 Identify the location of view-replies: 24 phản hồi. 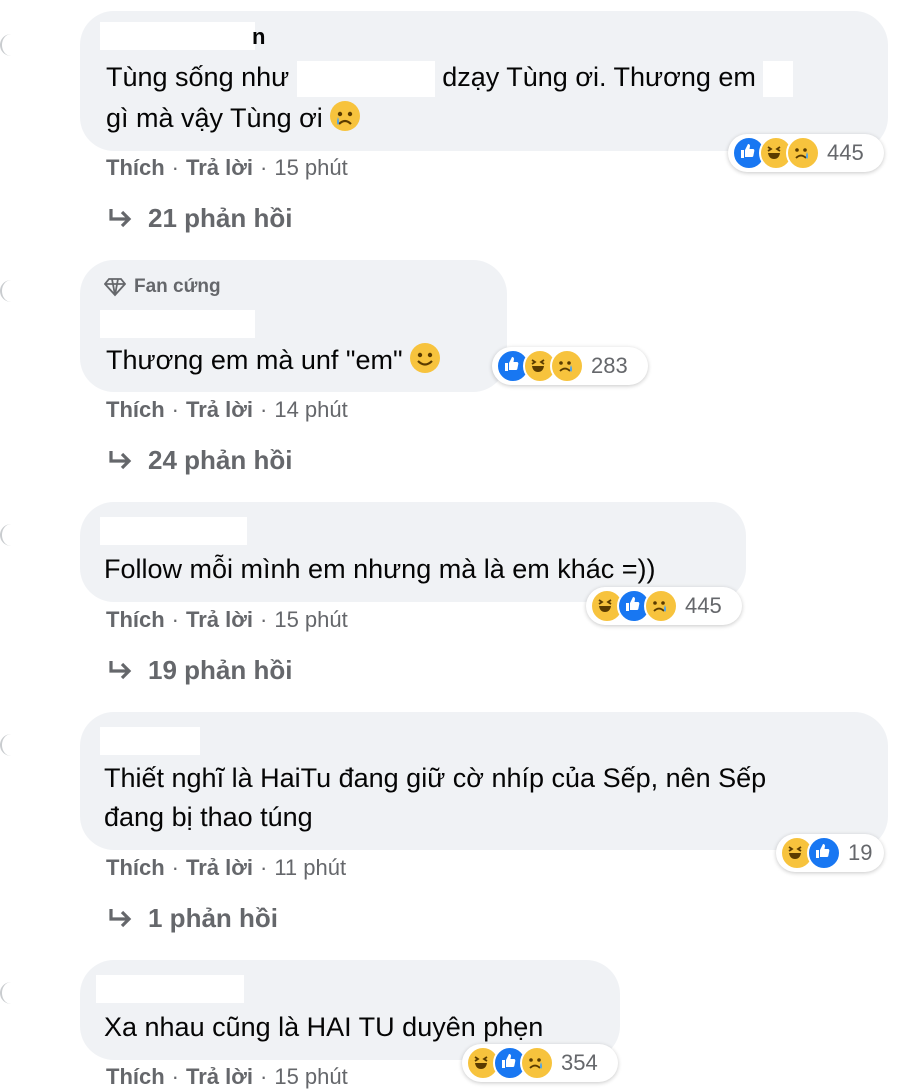
(200, 460).